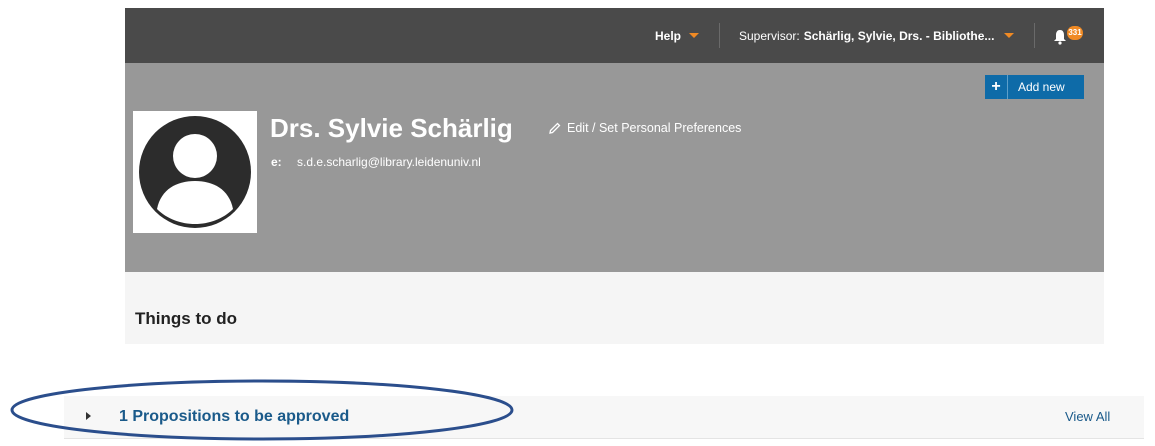 This screenshot has width=1155, height=446. What do you see at coordinates (391, 128) in the screenshot?
I see `profile-name: Drs. Sylvie Schärlig` at bounding box center [391, 128].